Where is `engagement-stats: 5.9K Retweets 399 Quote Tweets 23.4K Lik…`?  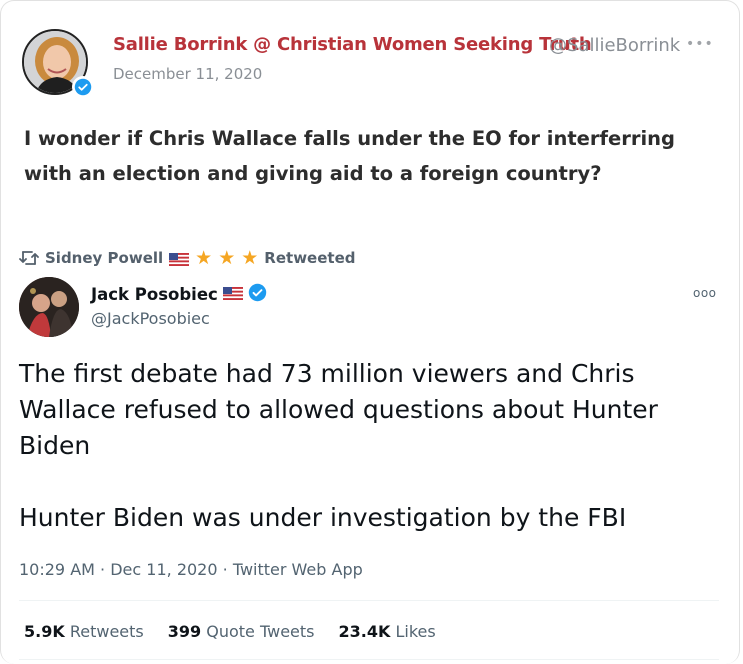 engagement-stats: 5.9K Retweets 399 Quote Tweets 23.4K Lik… is located at coordinates (230, 631).